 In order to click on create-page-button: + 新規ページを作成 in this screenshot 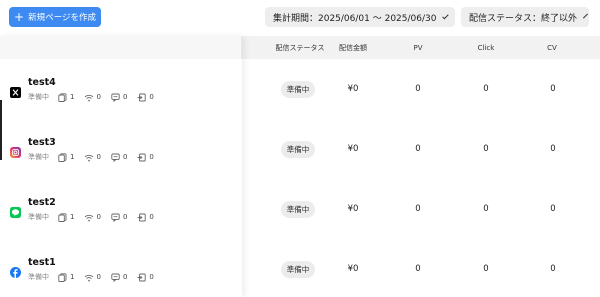, I will do `click(55, 17)`.